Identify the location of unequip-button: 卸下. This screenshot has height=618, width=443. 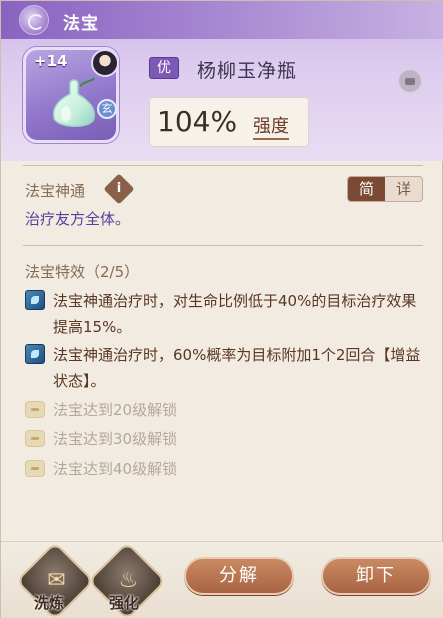
(376, 576).